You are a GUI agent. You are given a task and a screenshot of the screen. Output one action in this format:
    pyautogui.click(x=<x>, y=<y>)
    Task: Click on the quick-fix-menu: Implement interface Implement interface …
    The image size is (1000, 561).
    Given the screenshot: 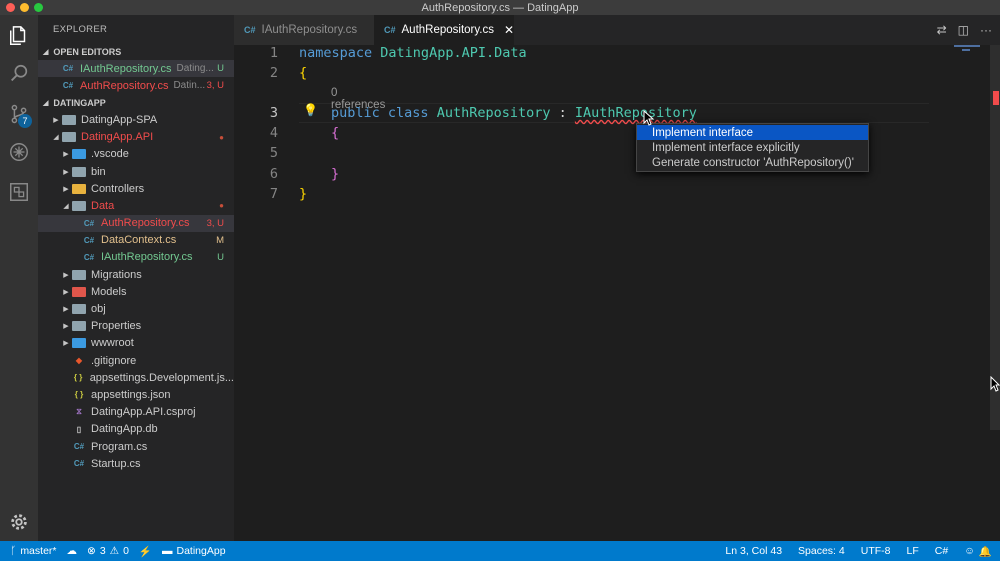 What is the action you would take?
    pyautogui.click(x=752, y=147)
    